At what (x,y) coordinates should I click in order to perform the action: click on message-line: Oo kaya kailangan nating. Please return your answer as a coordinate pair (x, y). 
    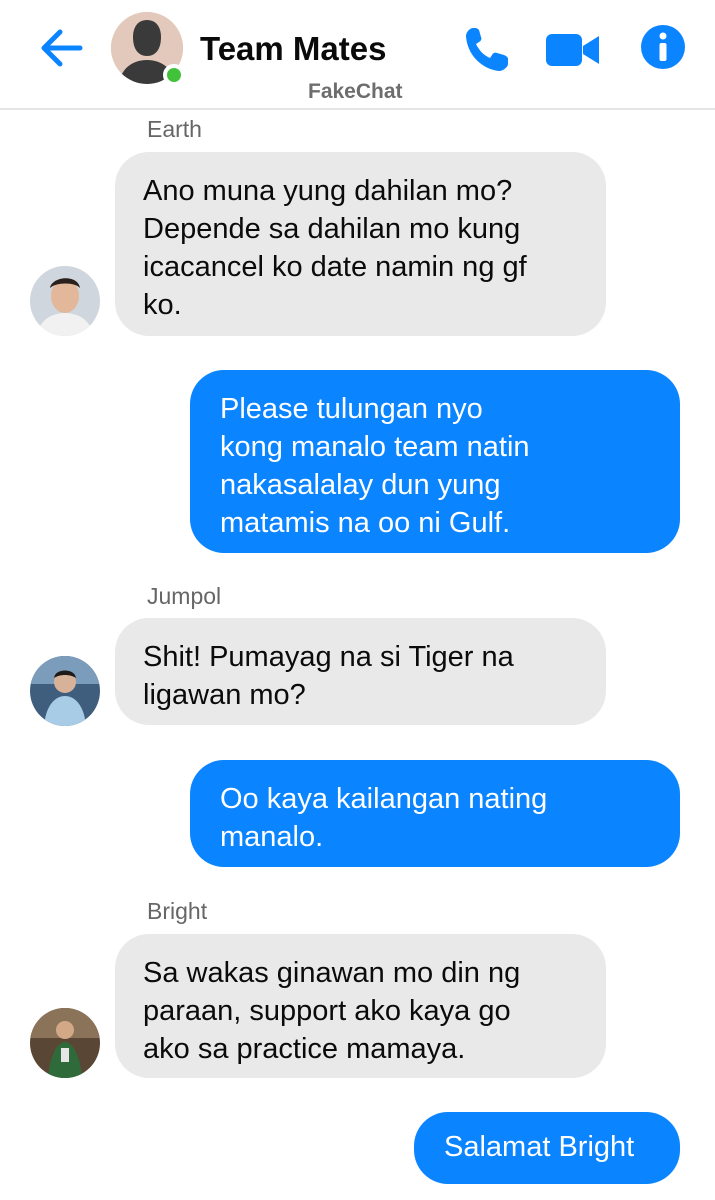
    Looking at the image, I should click on (384, 799).